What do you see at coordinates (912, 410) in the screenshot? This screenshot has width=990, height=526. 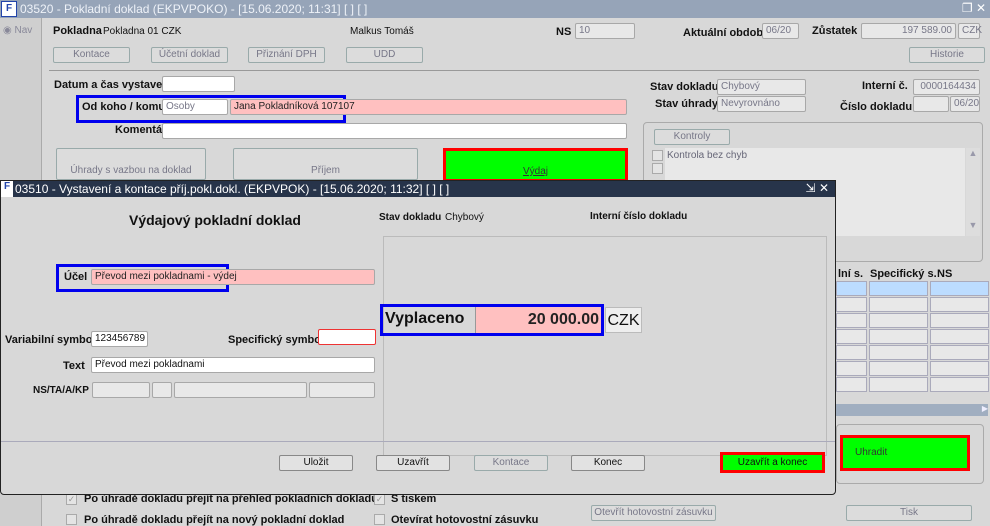 I see `table-hscrollbar: ▶` at bounding box center [912, 410].